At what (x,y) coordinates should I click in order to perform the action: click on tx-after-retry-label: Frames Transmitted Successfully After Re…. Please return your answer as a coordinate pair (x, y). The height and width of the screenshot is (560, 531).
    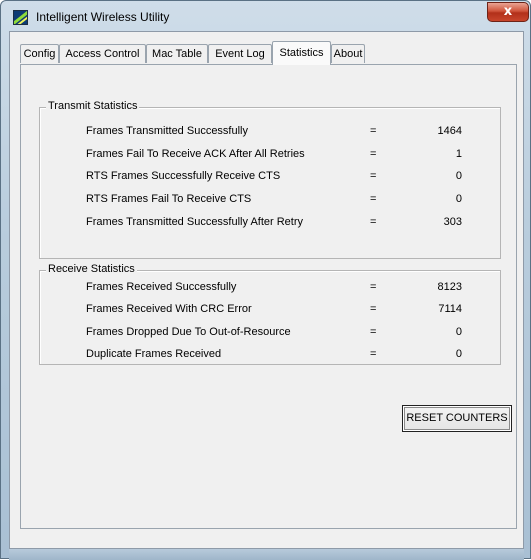
    Looking at the image, I should click on (195, 222).